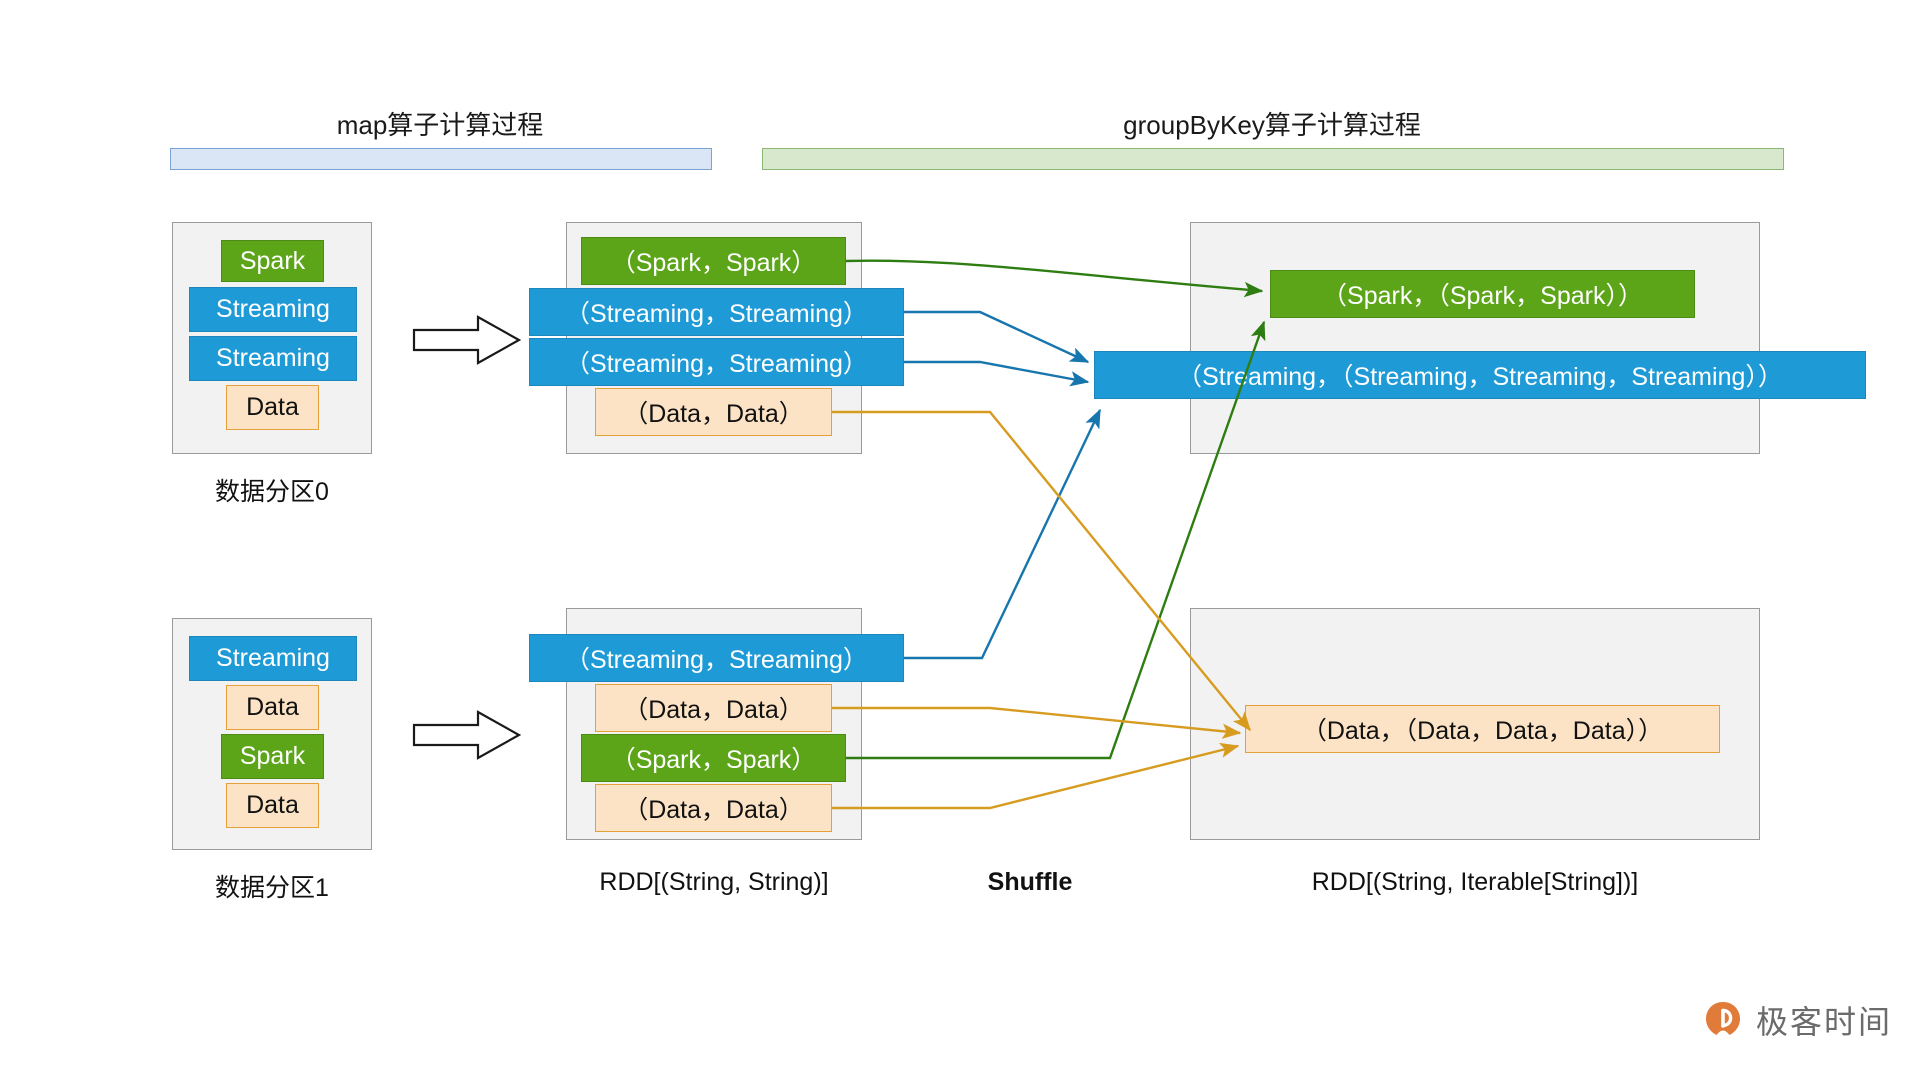  Describe the element at coordinates (272, 261) in the screenshot. I see `partition-0-item-0: Spark` at that location.